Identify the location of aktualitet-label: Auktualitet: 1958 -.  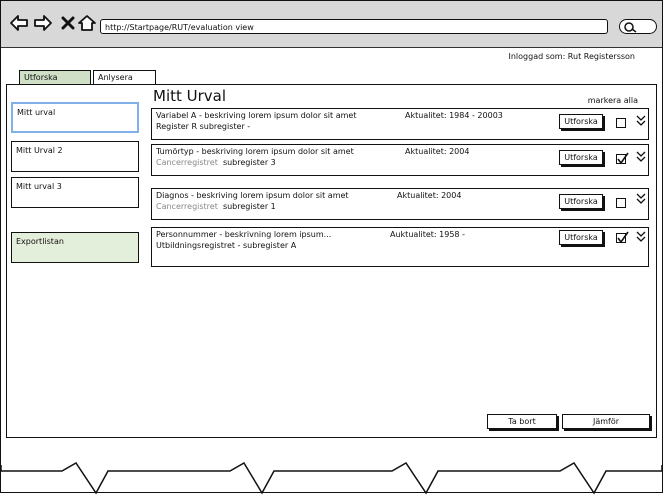
(427, 234).